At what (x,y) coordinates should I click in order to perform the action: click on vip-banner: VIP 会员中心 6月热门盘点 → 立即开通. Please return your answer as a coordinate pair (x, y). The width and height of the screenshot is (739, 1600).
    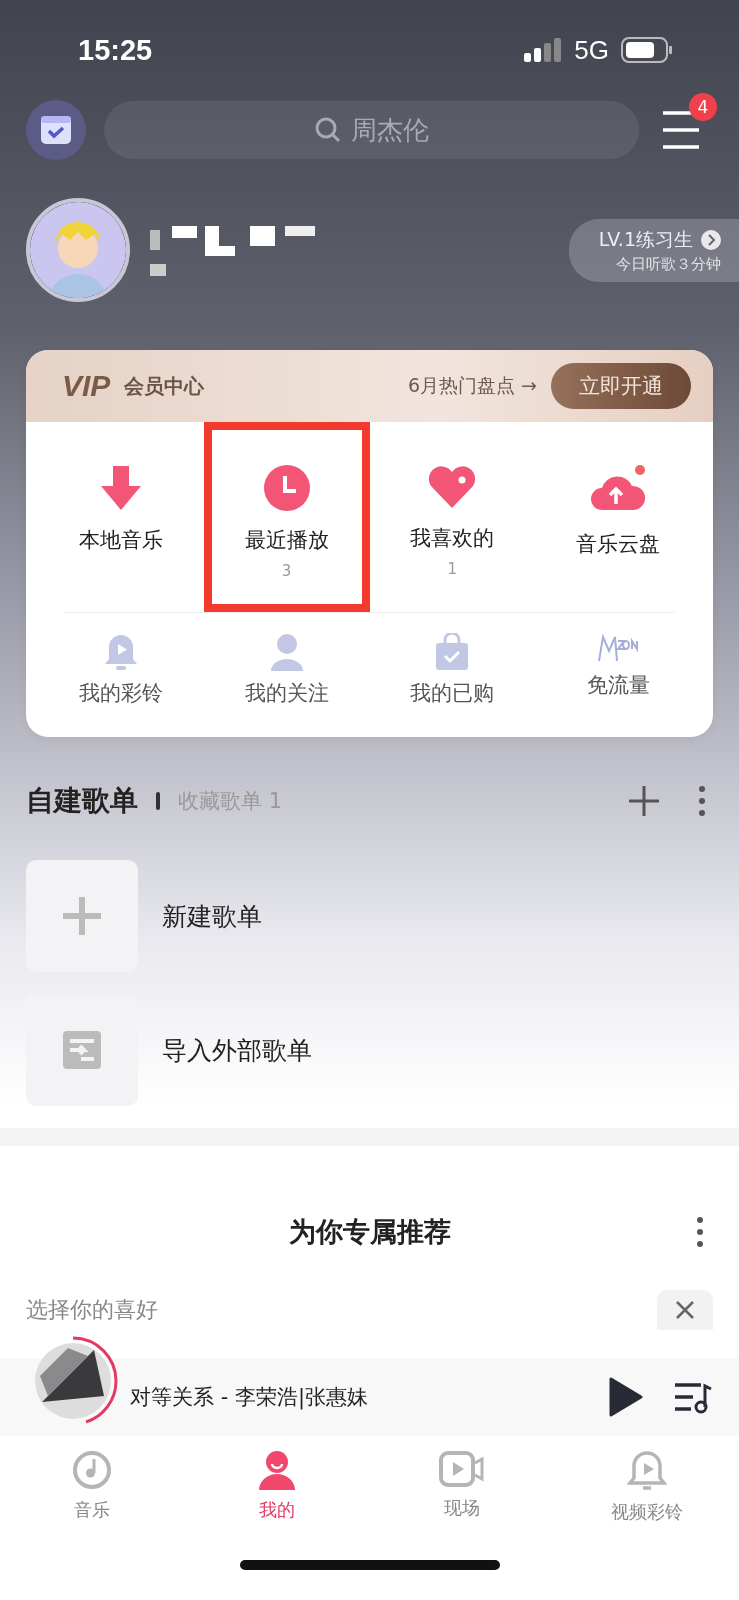
    Looking at the image, I should click on (369, 386).